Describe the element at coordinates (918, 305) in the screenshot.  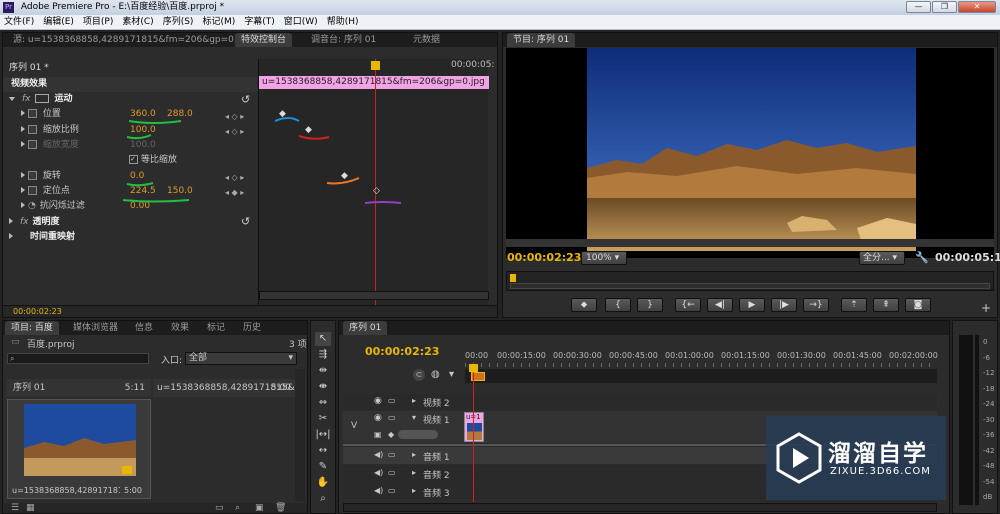
I see `export-frame-button: ◙` at that location.